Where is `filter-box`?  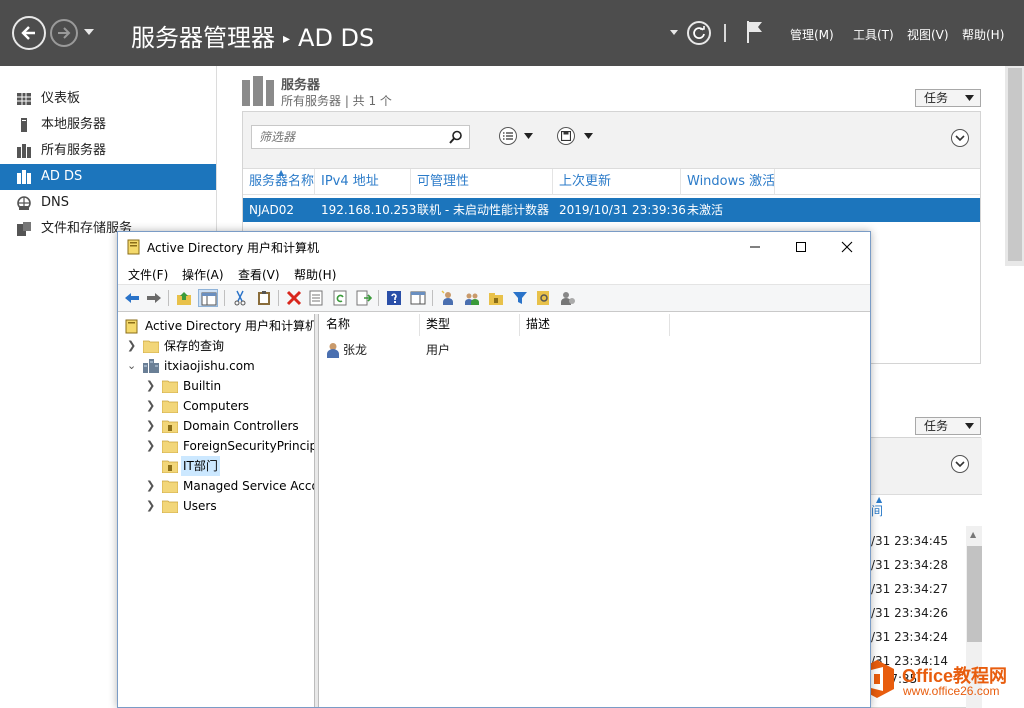
filter-box is located at coordinates (360, 137).